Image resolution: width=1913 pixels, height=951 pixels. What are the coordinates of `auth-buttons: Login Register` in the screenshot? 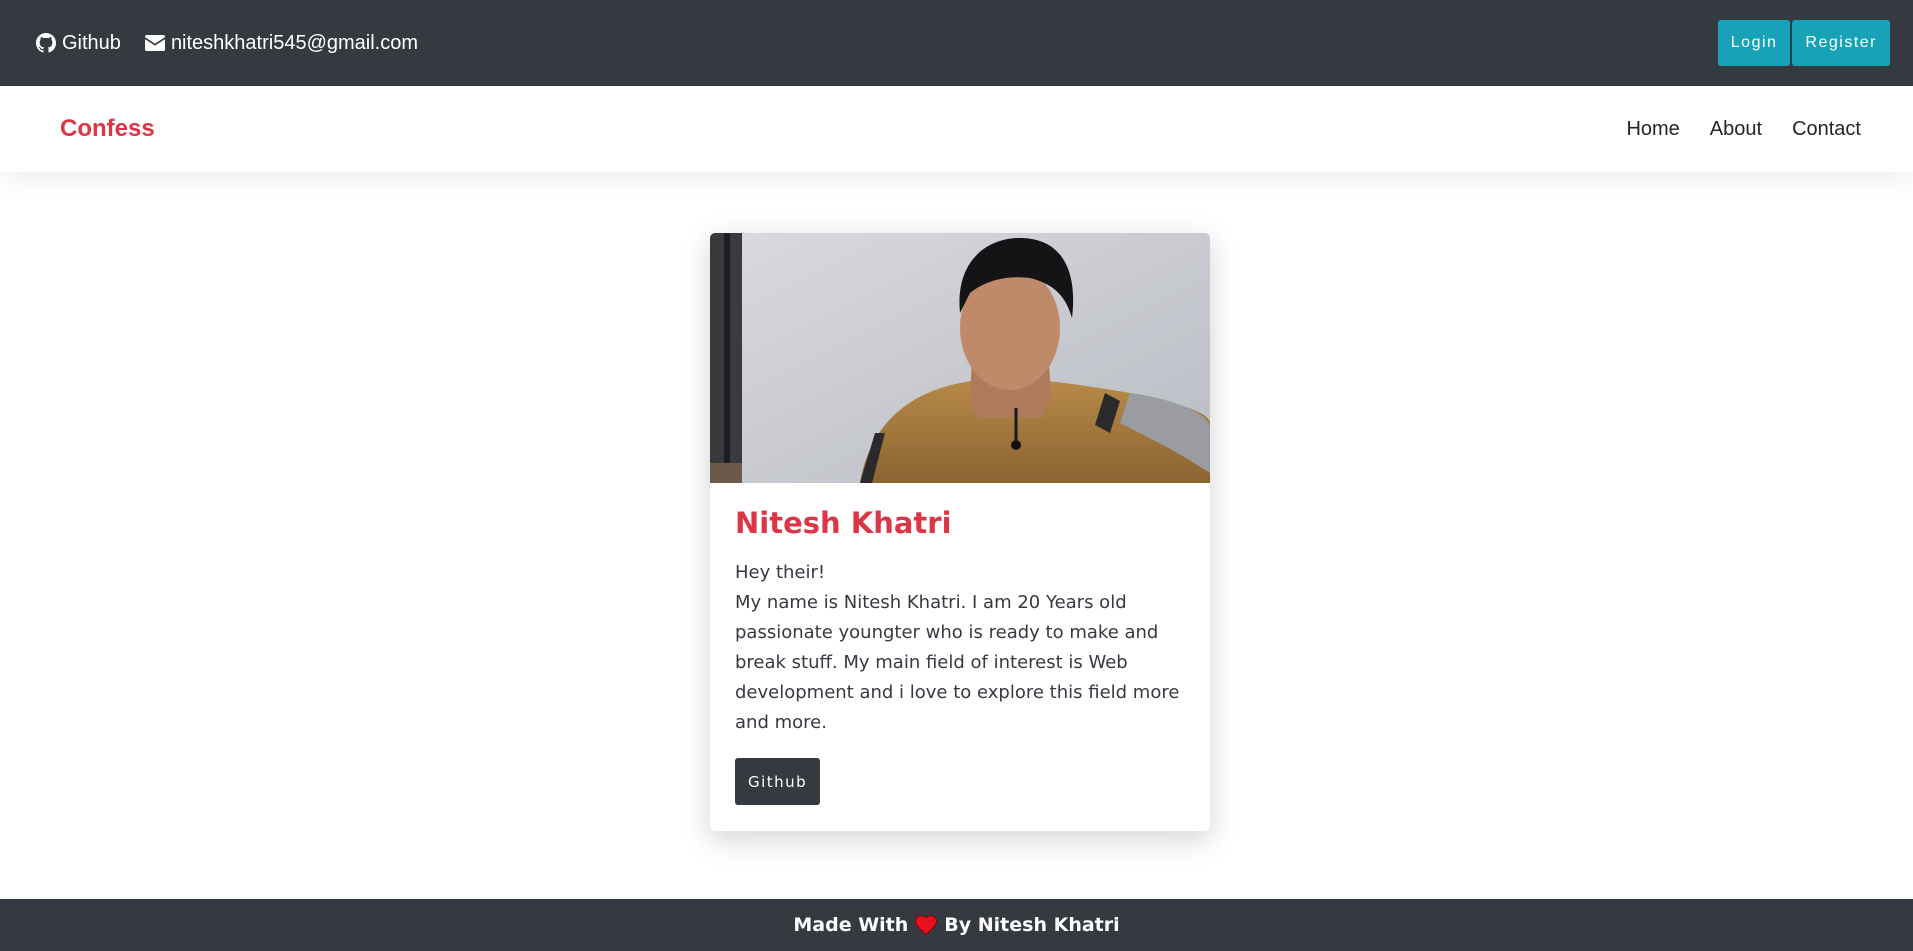 It's located at (1803, 43).